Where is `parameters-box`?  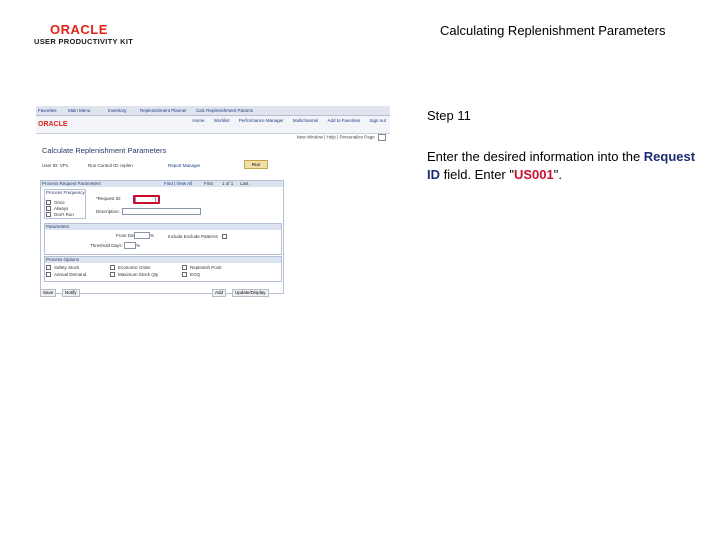 parameters-box is located at coordinates (163, 239).